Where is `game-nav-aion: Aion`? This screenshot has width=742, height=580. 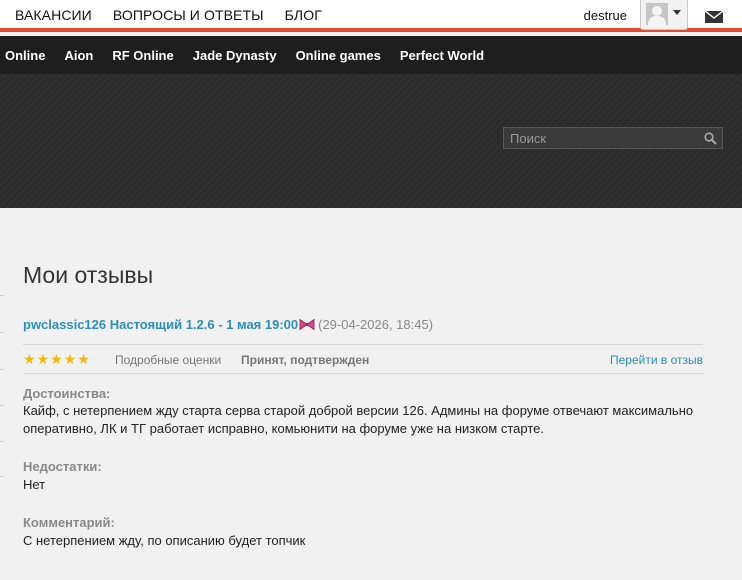 game-nav-aion: Aion is located at coordinates (78, 55).